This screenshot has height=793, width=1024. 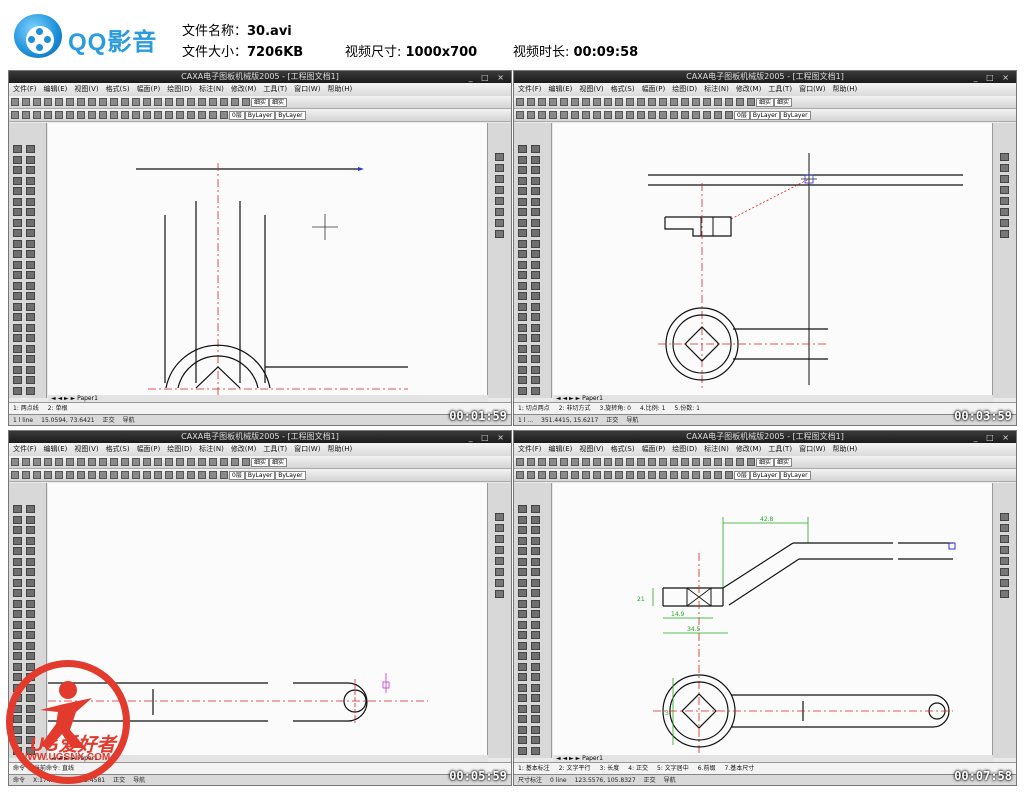 I want to click on command-option: 2: 文字平行, so click(x=575, y=768).